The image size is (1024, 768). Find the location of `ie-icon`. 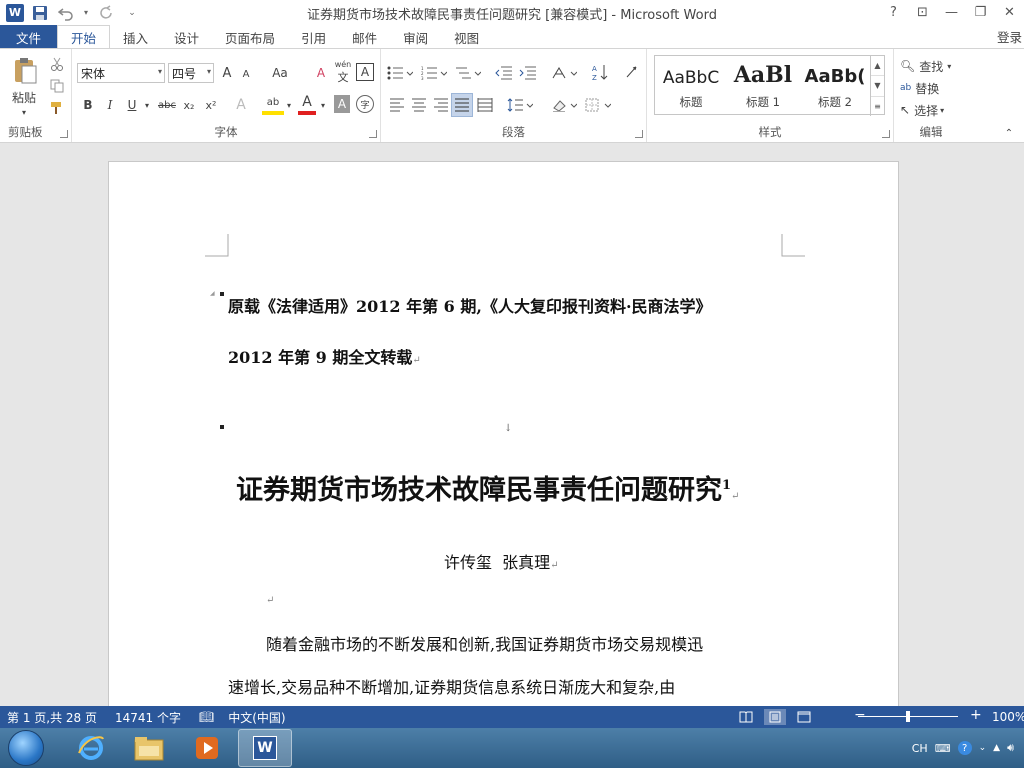

ie-icon is located at coordinates (91, 748).